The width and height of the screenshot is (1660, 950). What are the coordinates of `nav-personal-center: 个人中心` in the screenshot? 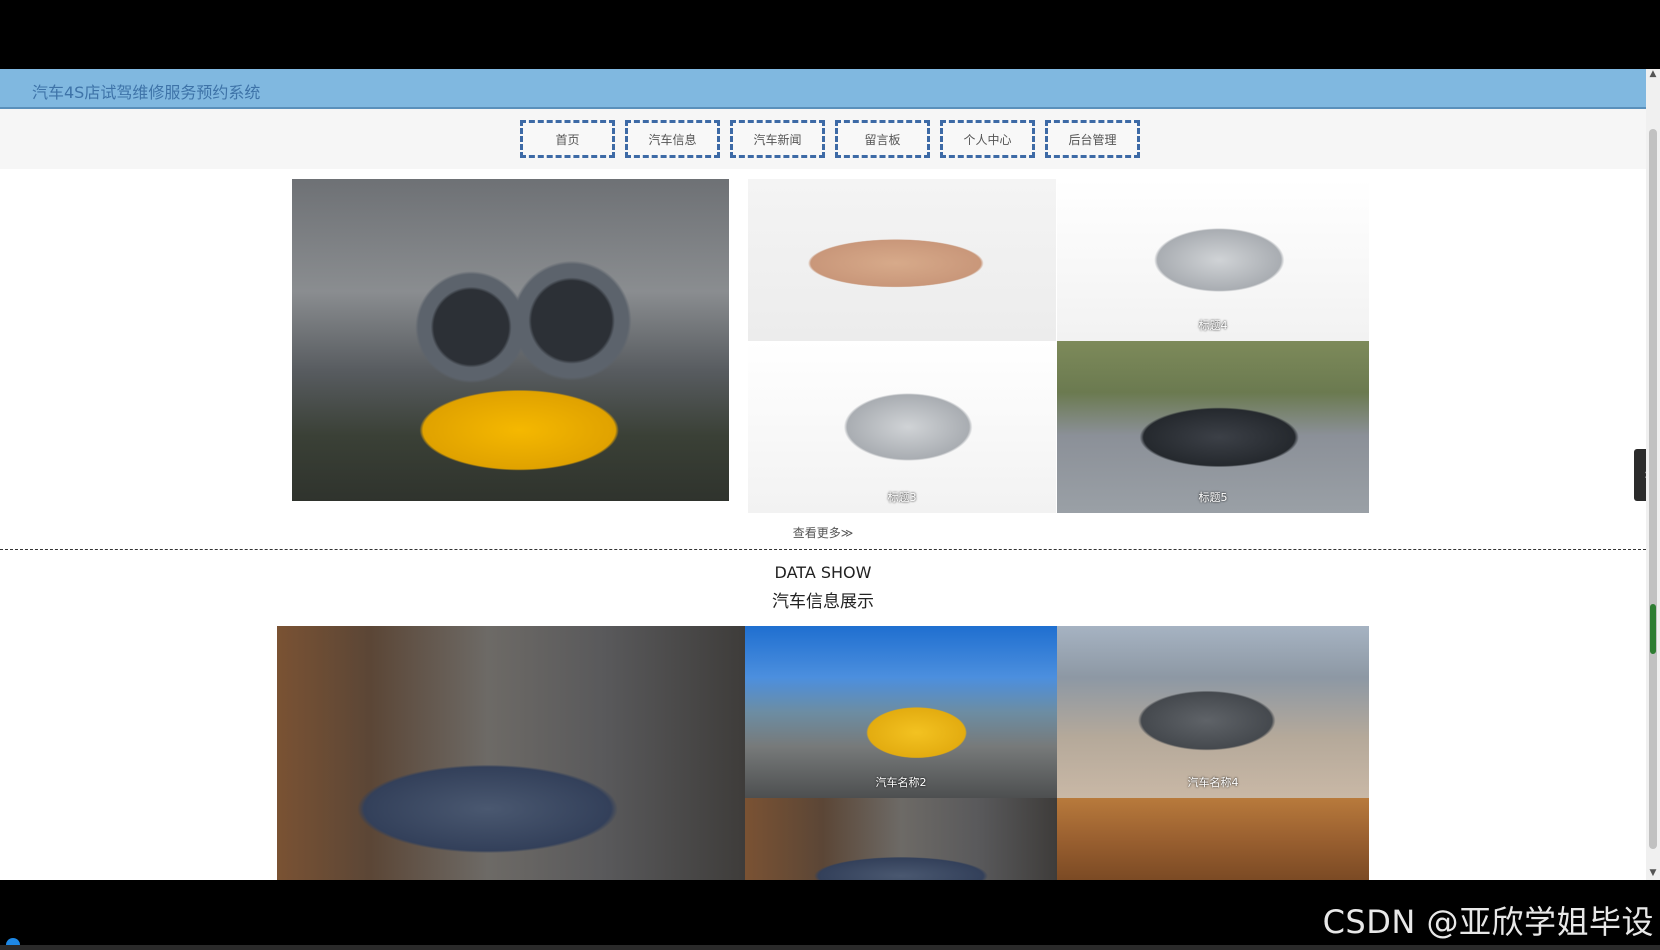 It's located at (987, 139).